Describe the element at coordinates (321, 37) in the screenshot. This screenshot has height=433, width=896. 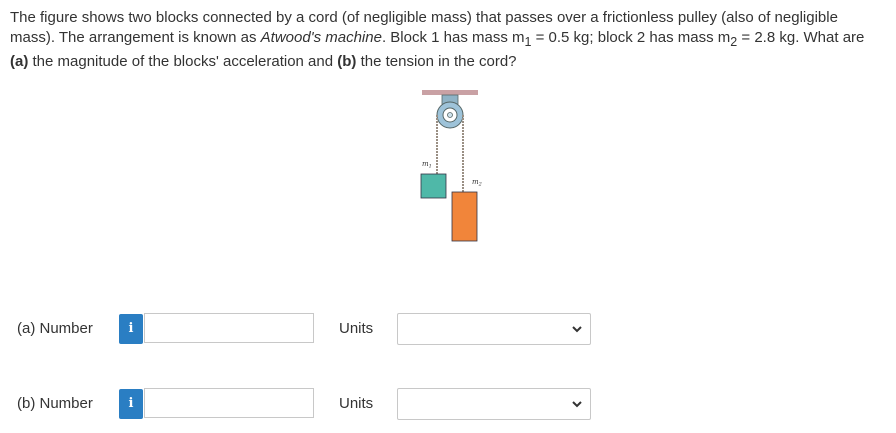
I see `question-italic-term: Atwood's machine` at that location.